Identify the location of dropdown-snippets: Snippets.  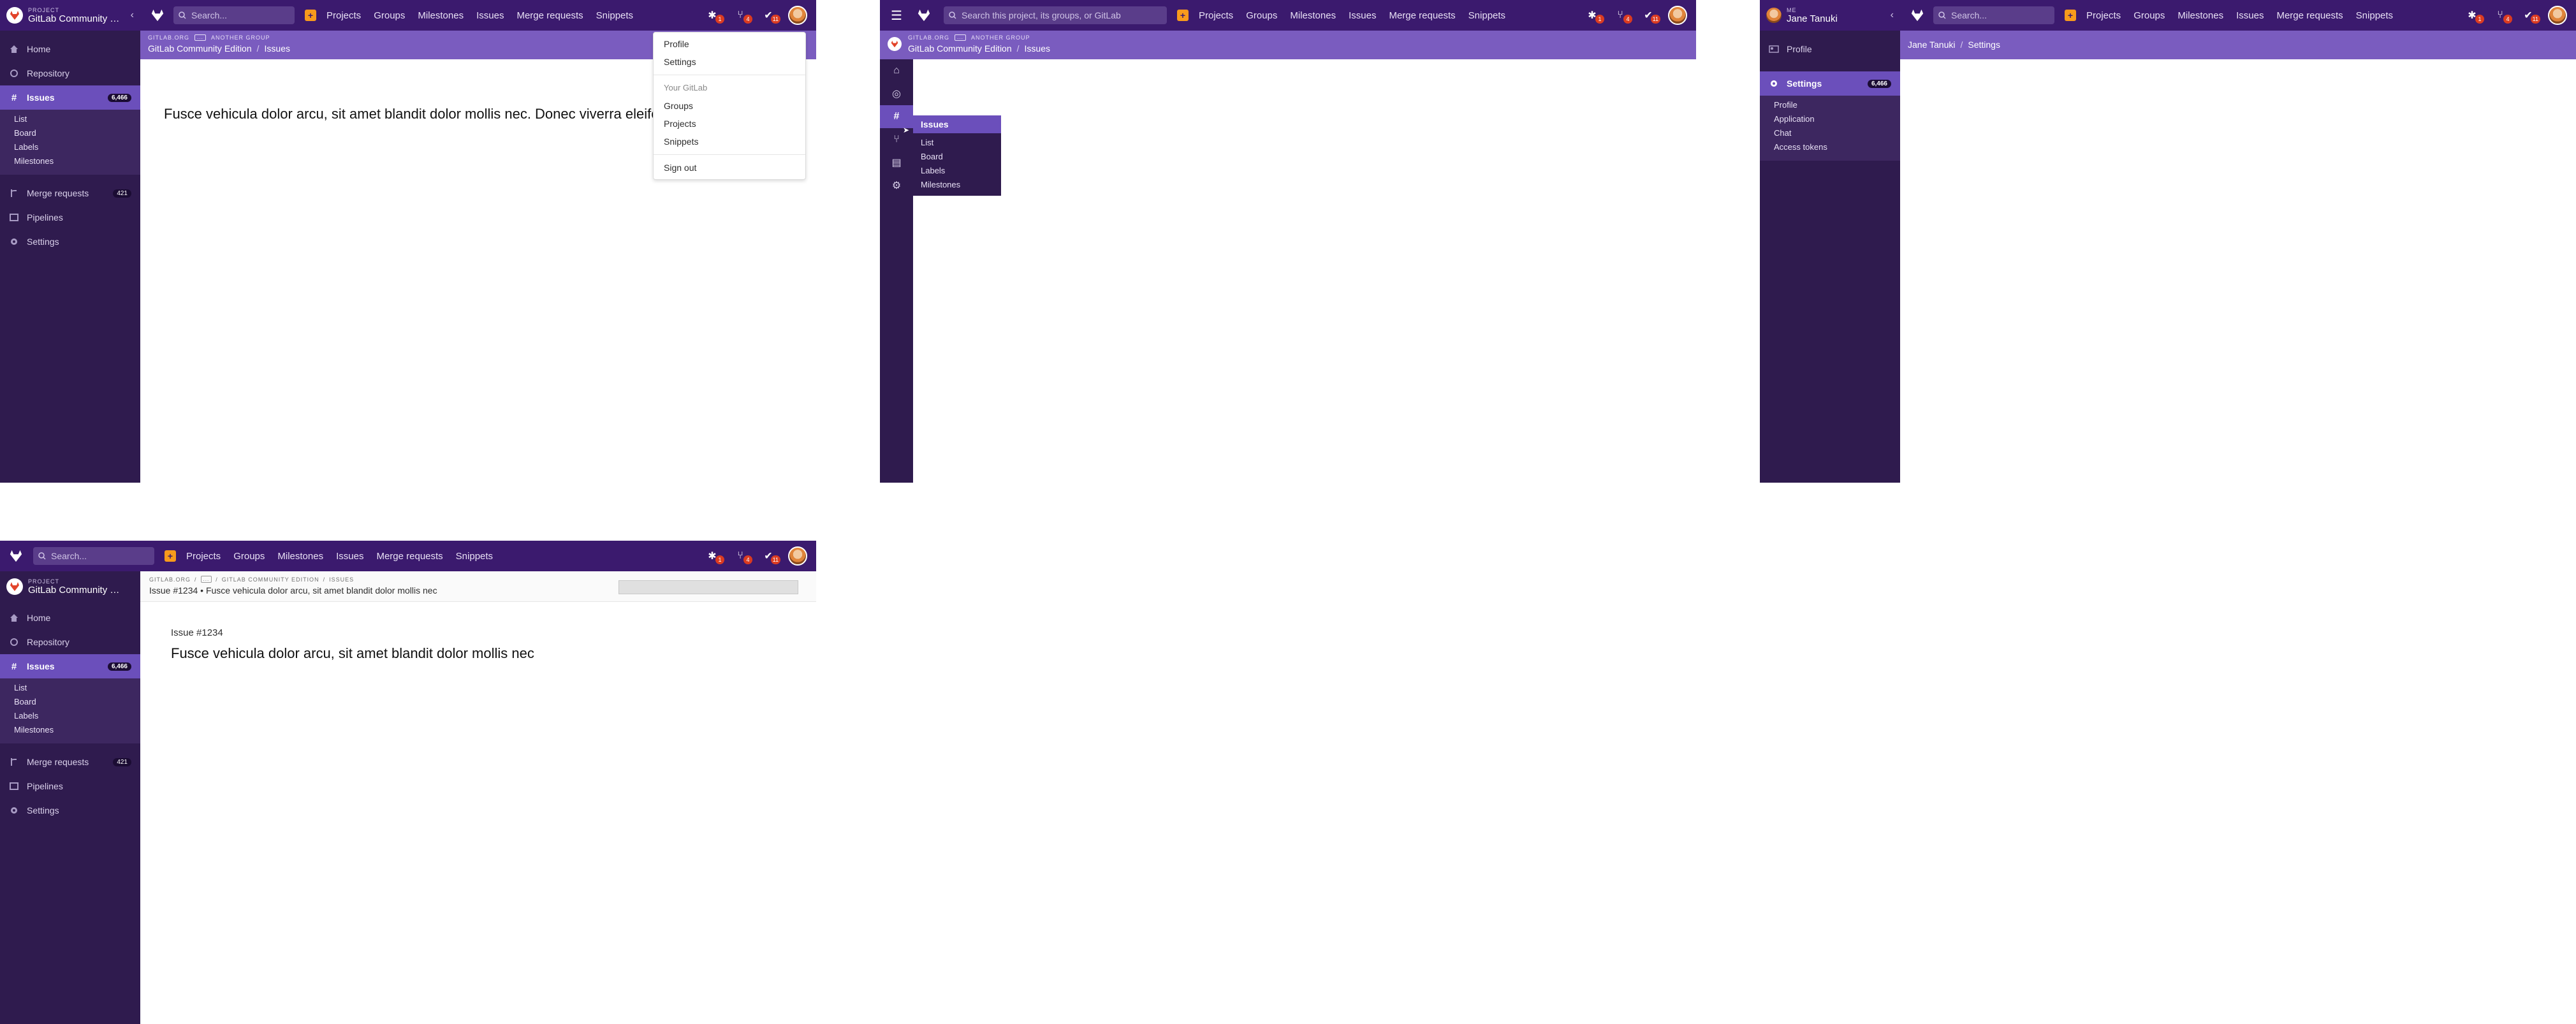
(729, 141).